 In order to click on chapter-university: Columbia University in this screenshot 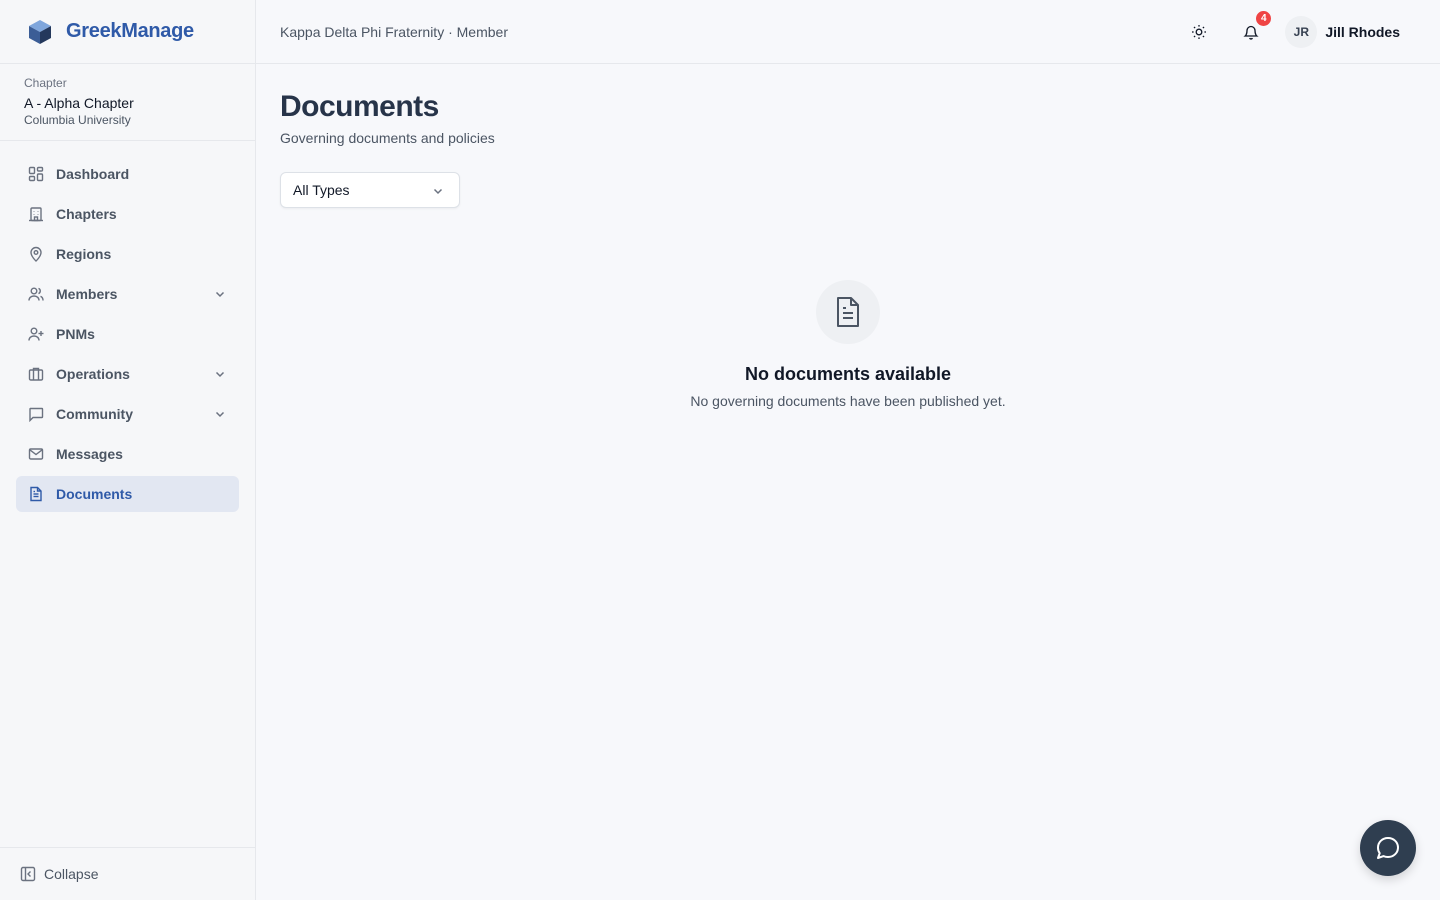, I will do `click(77, 120)`.